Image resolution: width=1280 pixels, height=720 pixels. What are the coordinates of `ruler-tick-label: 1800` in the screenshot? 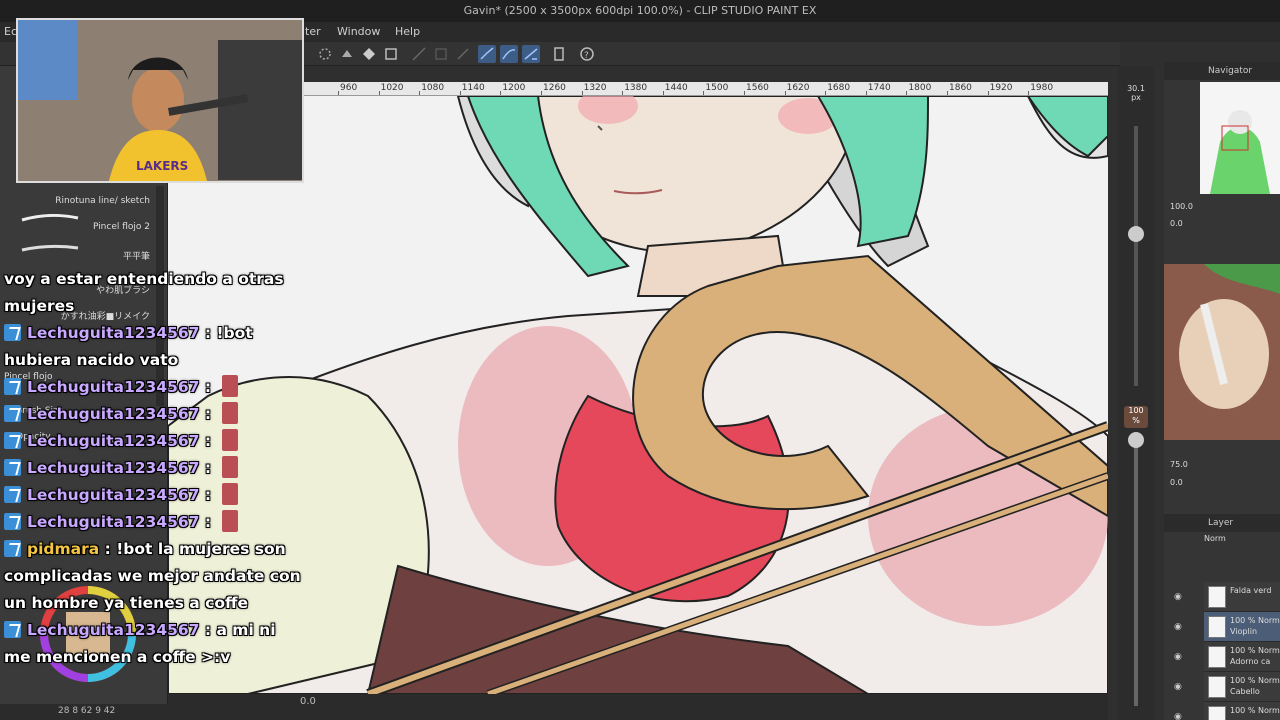 It's located at (920, 88).